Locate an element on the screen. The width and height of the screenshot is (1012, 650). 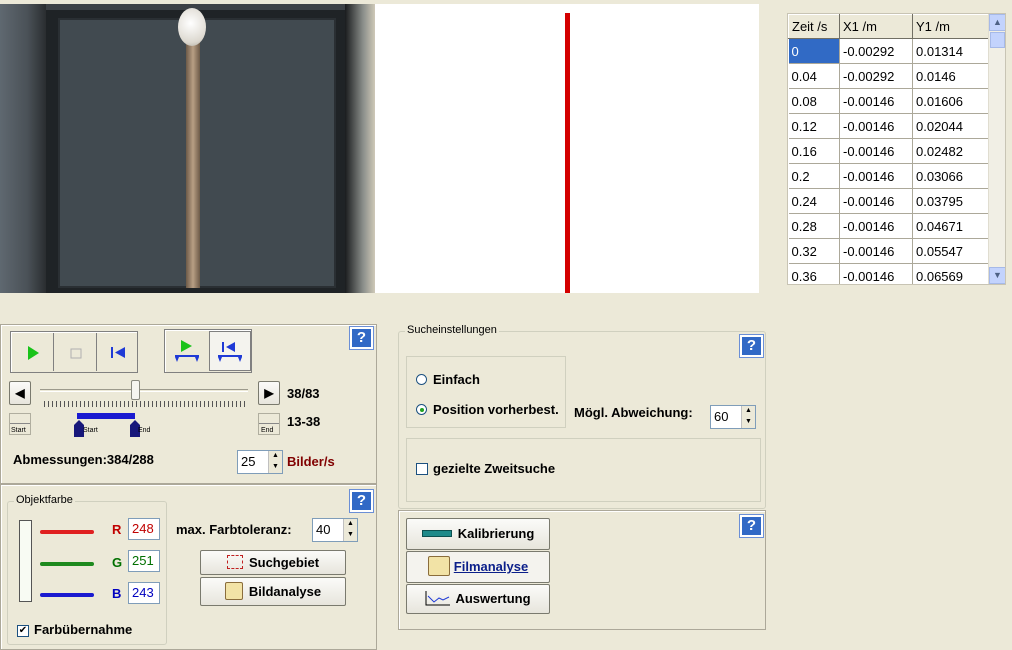
table-row: 0.16 -0.00146 0.02482 is located at coordinates (888, 151).